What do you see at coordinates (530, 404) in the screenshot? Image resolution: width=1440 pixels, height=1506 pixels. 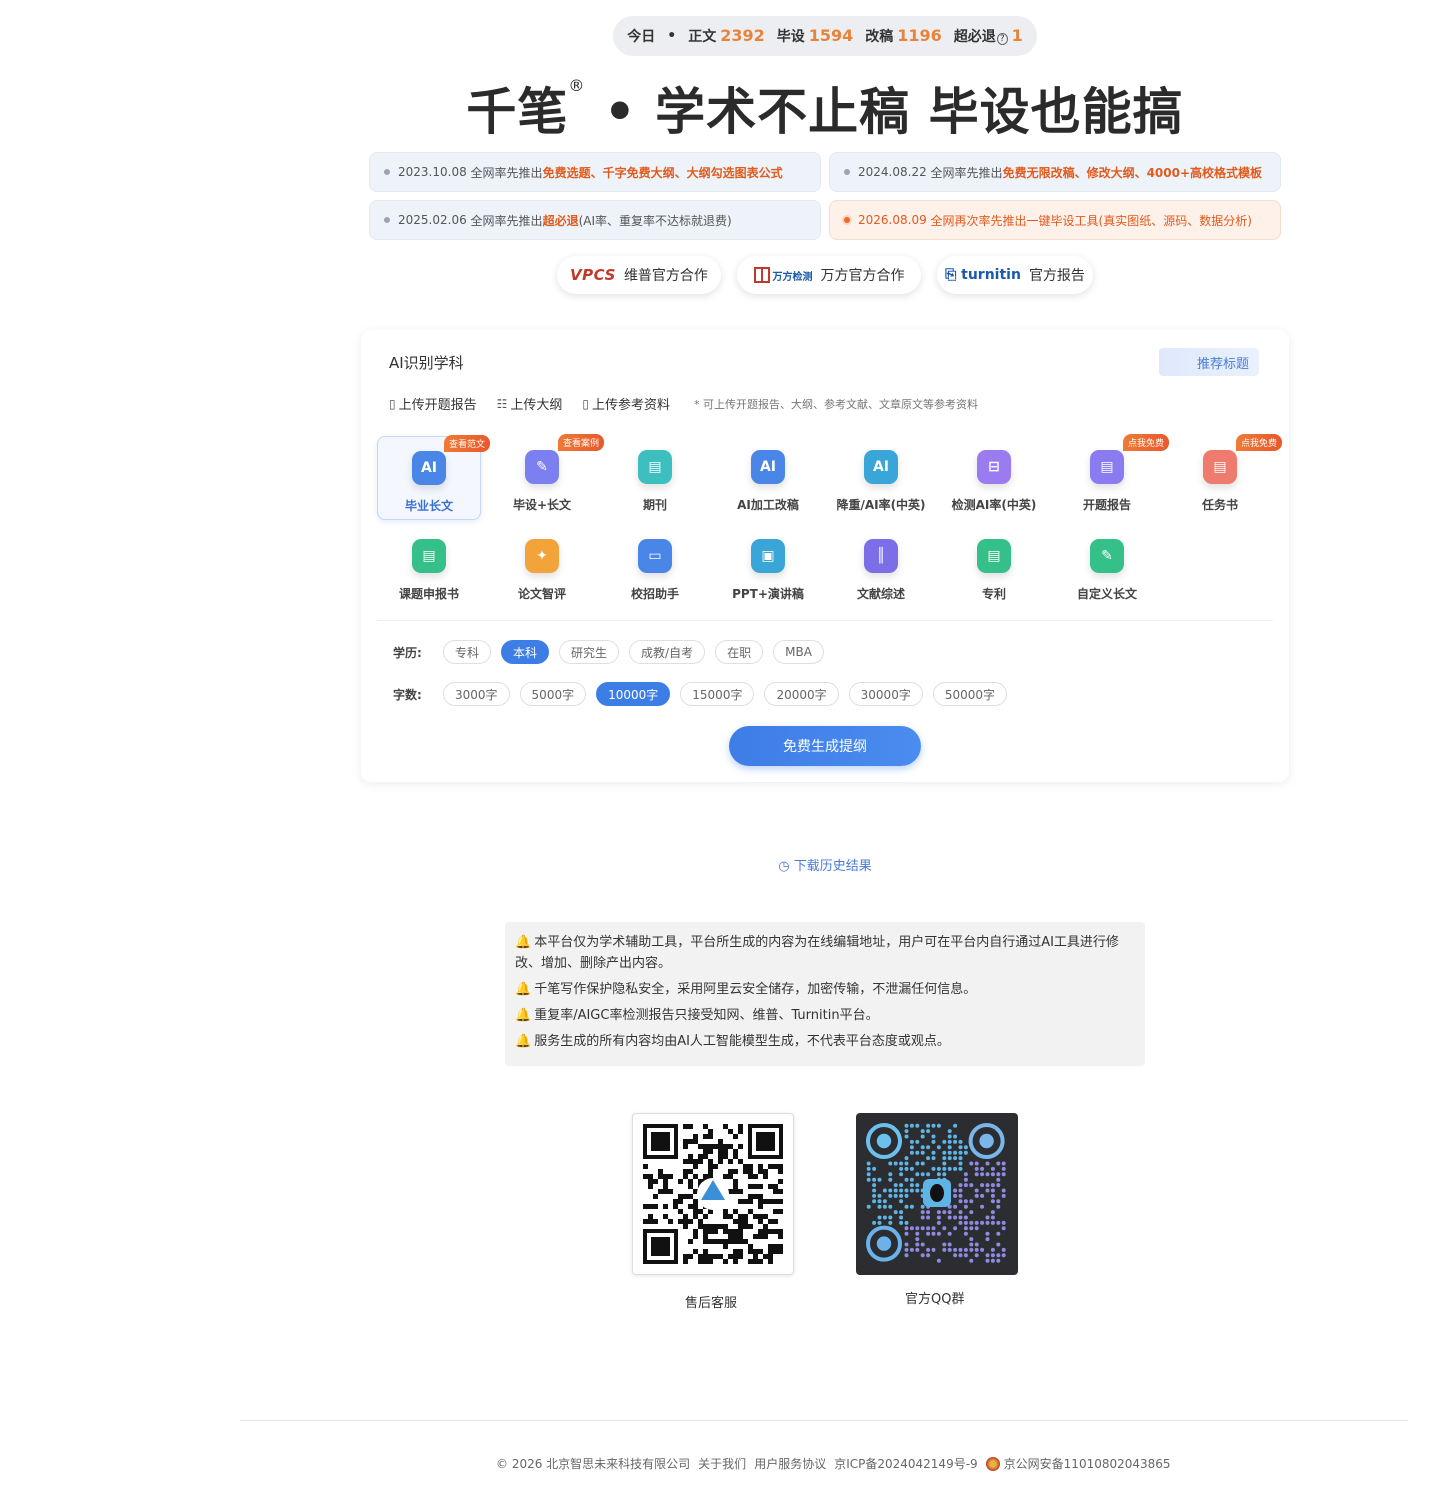 I see `upload-outline-button: ☷ 上传大纲` at bounding box center [530, 404].